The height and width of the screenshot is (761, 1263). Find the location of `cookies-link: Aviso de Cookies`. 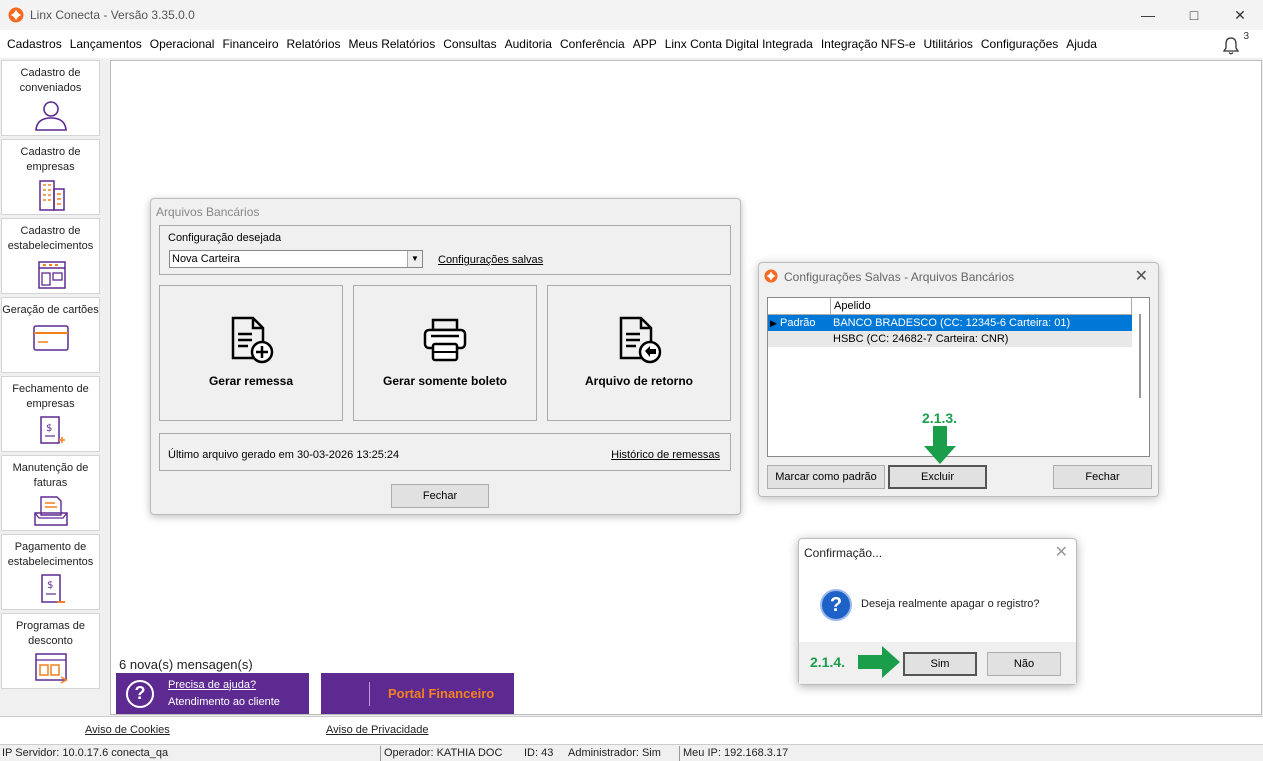

cookies-link: Aviso de Cookies is located at coordinates (127, 730).